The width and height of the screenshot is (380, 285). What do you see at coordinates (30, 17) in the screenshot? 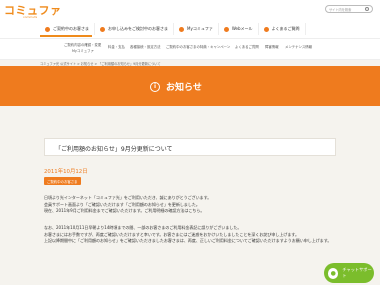
I see `site-logo-sub: commufa` at bounding box center [30, 17].